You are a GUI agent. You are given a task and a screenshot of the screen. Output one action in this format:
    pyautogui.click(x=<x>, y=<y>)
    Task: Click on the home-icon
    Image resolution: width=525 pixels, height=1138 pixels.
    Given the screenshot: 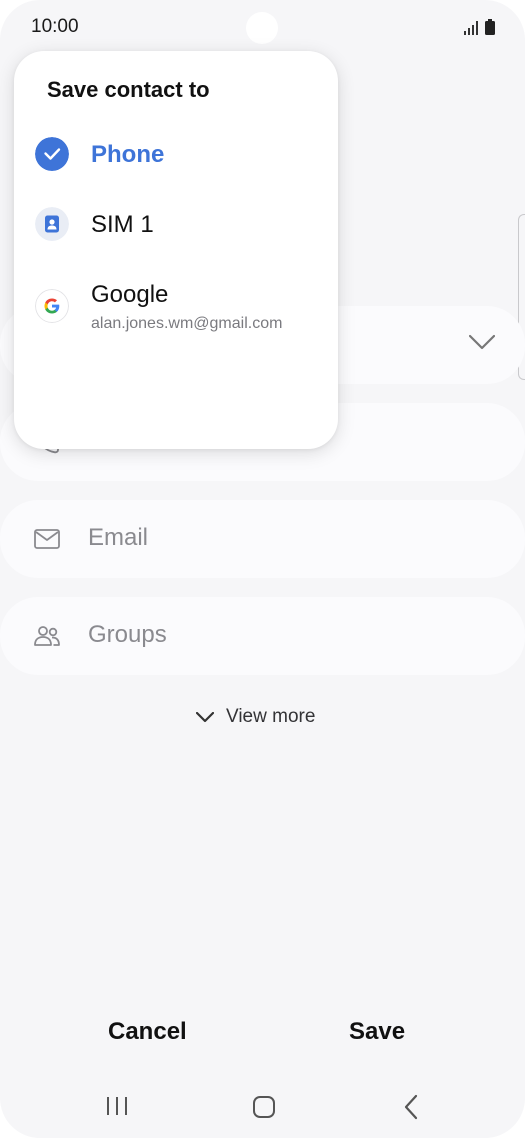 What is the action you would take?
    pyautogui.click(x=264, y=1107)
    